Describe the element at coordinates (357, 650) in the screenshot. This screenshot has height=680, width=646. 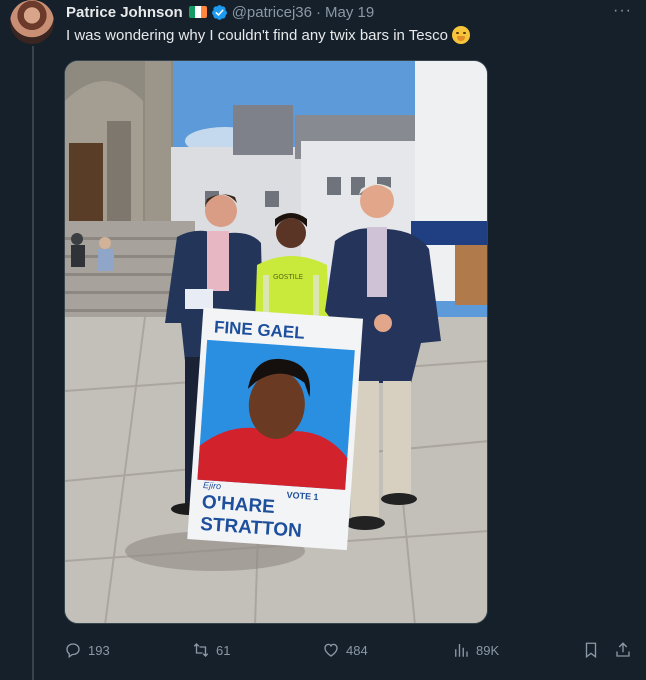
I see `like-count: 484` at that location.